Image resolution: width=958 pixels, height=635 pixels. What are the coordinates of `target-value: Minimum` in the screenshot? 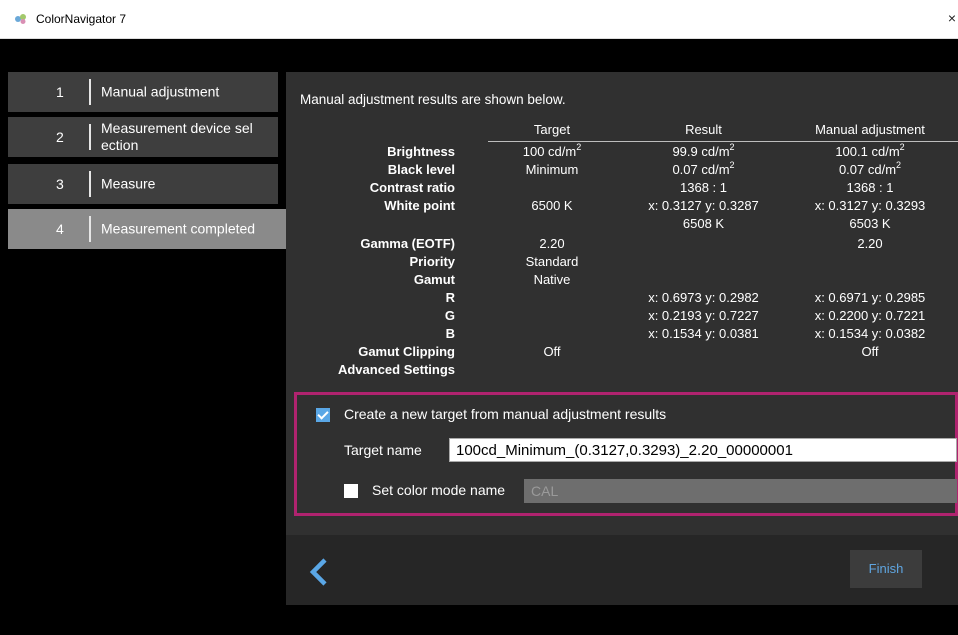 It's located at (552, 169).